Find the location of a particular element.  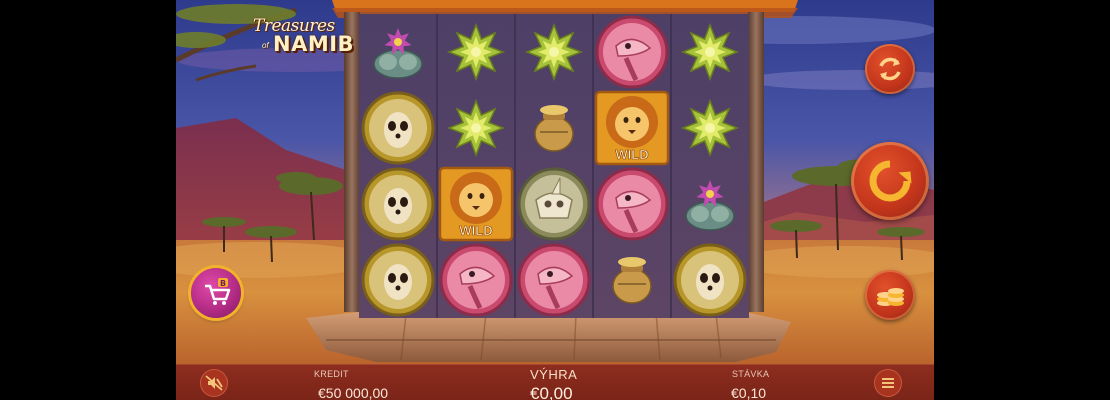

autoplay-arrows-icon is located at coordinates (890, 69).